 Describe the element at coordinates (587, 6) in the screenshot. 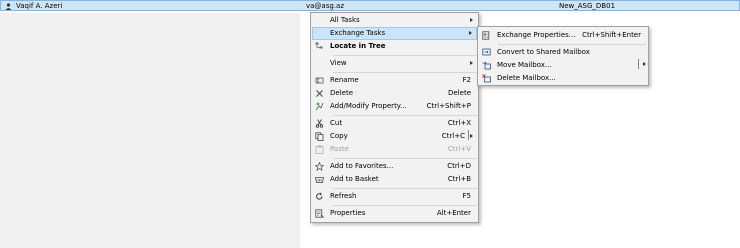

I see `database-cell: New_ASG_DB01` at that location.